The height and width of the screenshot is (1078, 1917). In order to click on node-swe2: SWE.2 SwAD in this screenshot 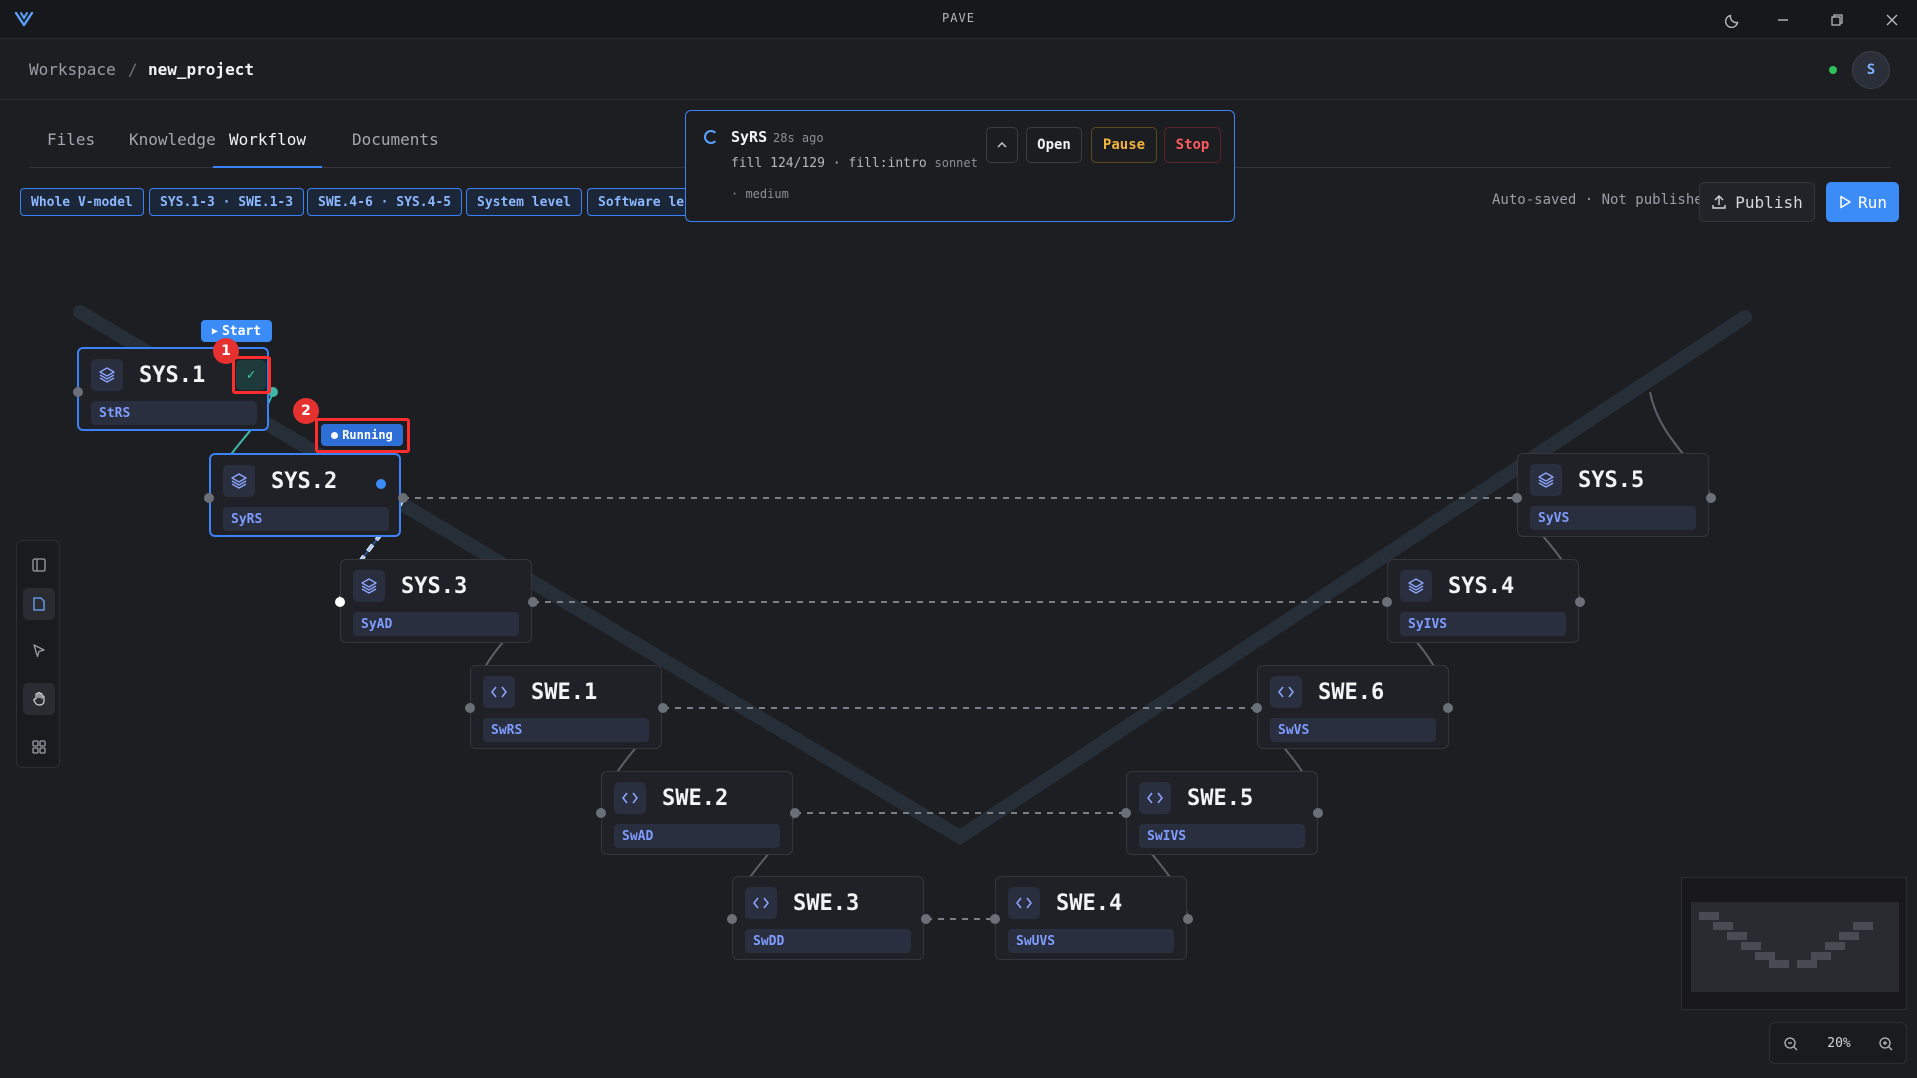, I will do `click(697, 813)`.